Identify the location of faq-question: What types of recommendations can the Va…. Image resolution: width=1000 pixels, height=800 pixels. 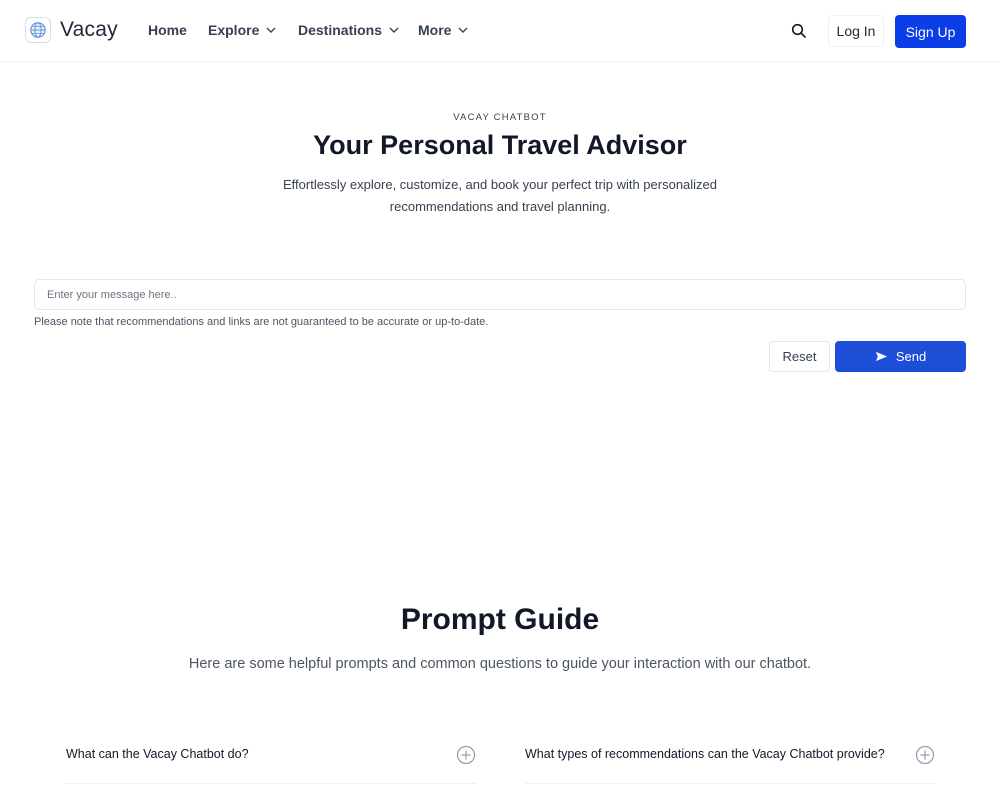
(705, 754).